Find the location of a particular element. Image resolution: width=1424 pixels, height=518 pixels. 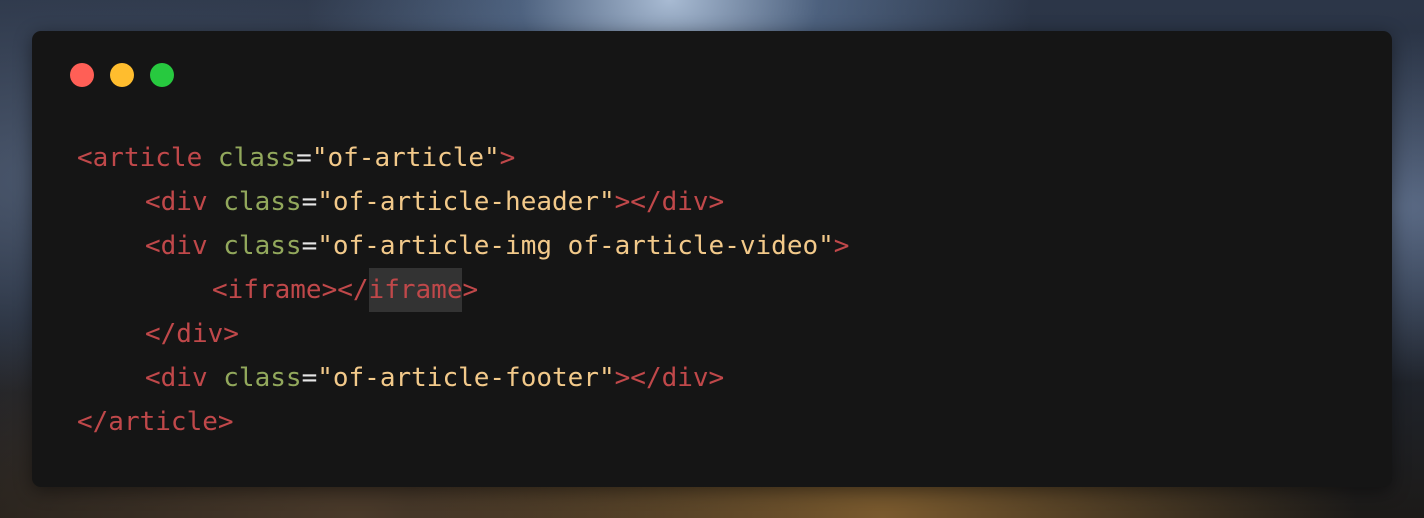

window-controls is located at coordinates (122, 75).